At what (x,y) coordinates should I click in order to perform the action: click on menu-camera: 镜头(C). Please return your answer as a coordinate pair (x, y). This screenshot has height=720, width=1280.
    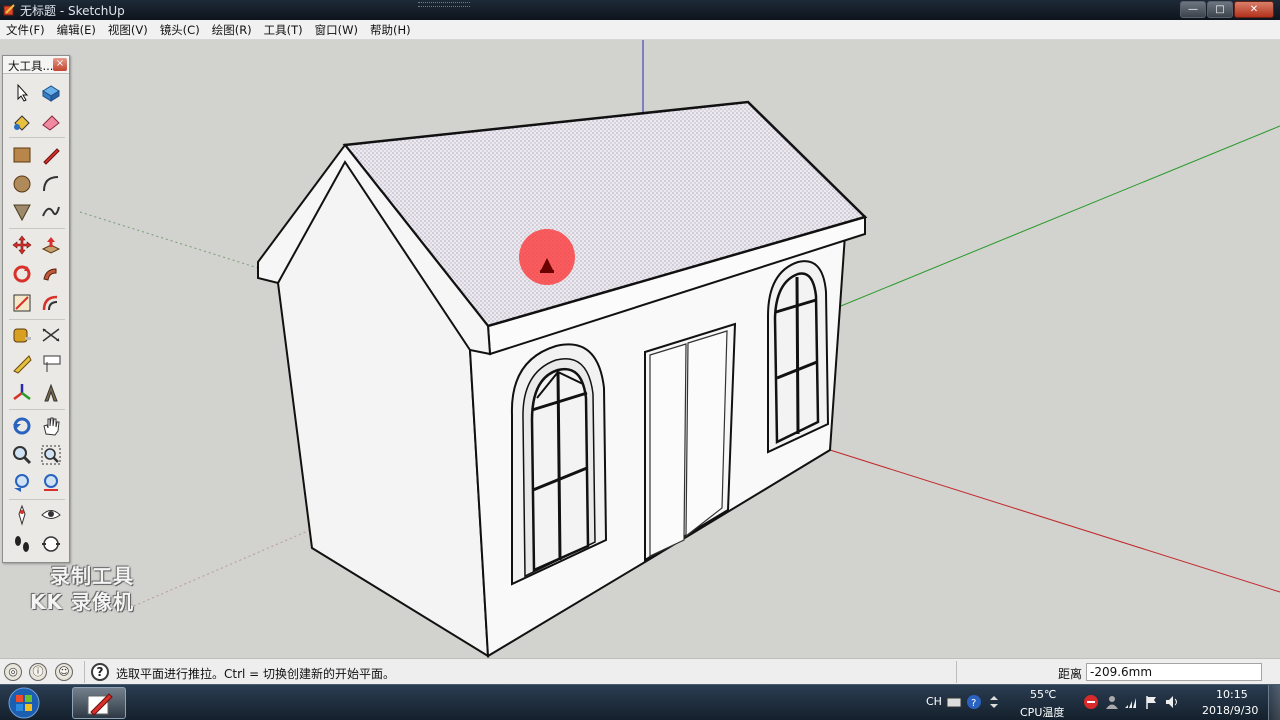
    Looking at the image, I should click on (180, 30).